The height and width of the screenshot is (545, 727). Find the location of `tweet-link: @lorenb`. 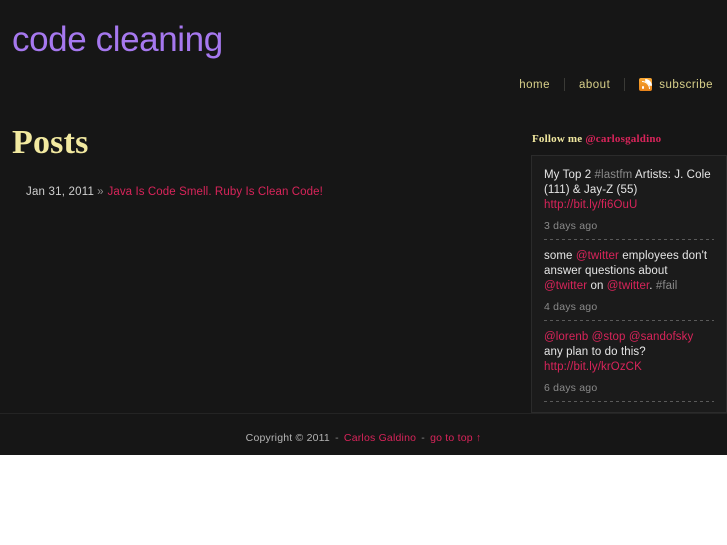

tweet-link: @lorenb is located at coordinates (566, 337).